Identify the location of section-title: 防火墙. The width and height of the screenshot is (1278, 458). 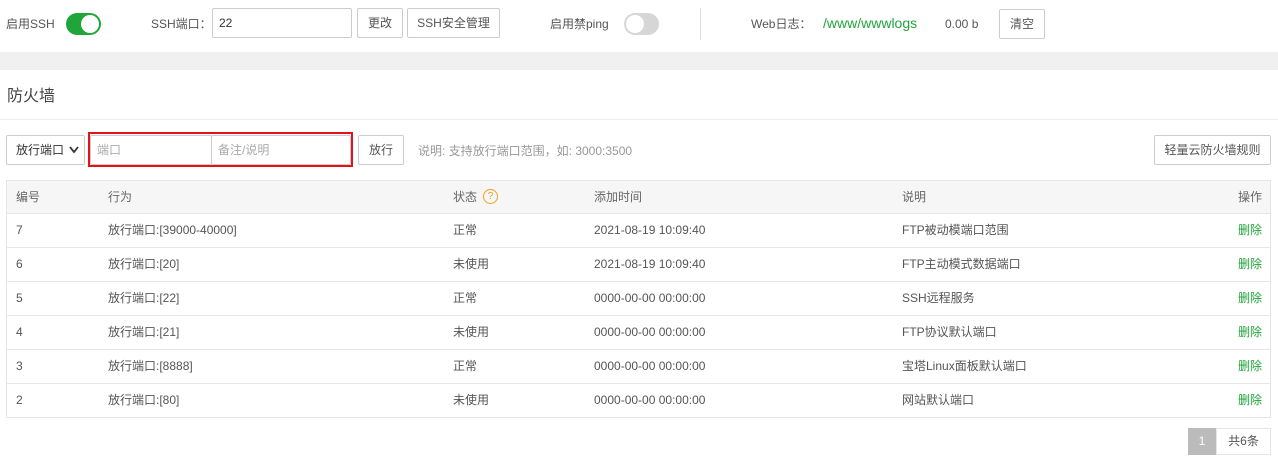
(31, 96).